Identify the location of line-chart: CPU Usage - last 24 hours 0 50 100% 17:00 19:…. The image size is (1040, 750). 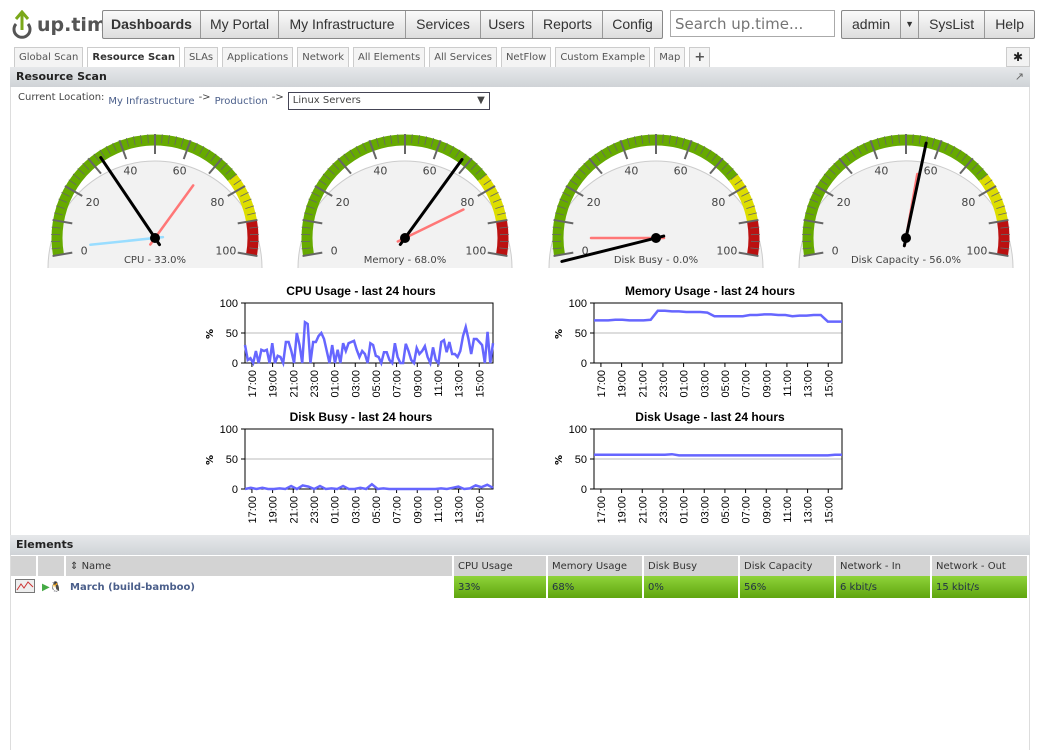
(350, 341).